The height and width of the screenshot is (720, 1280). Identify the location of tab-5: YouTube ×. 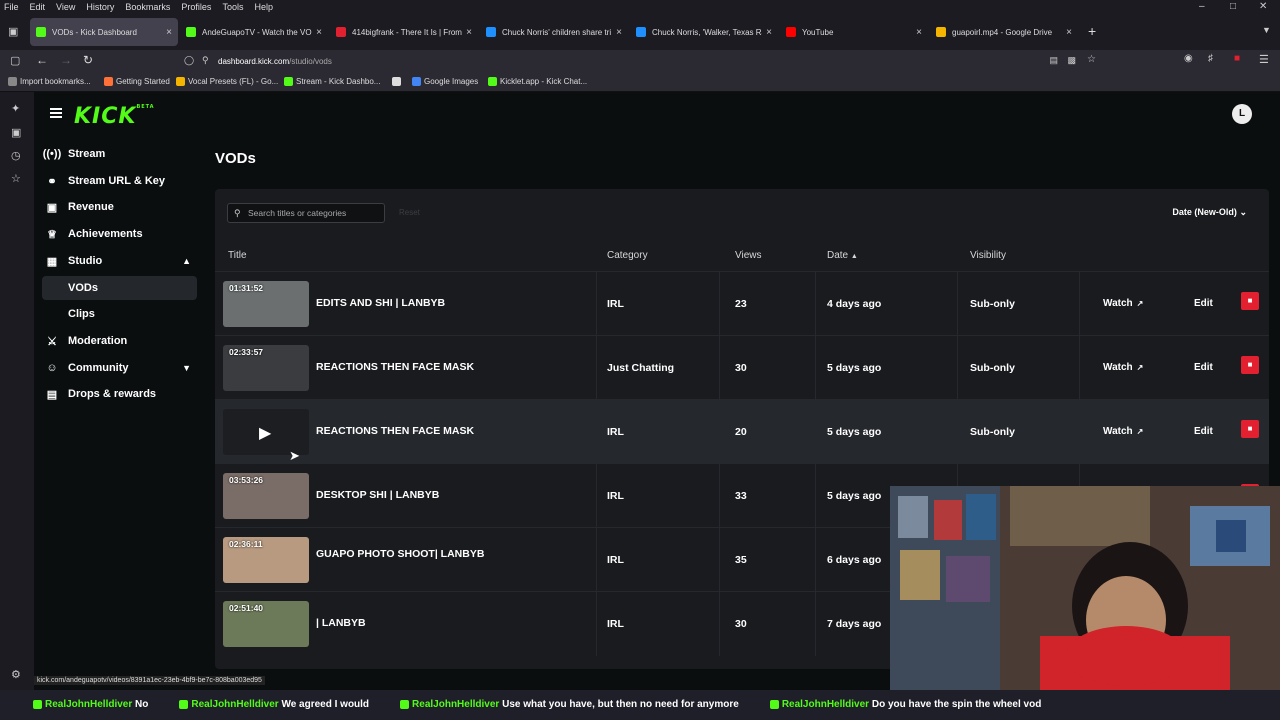
(854, 32).